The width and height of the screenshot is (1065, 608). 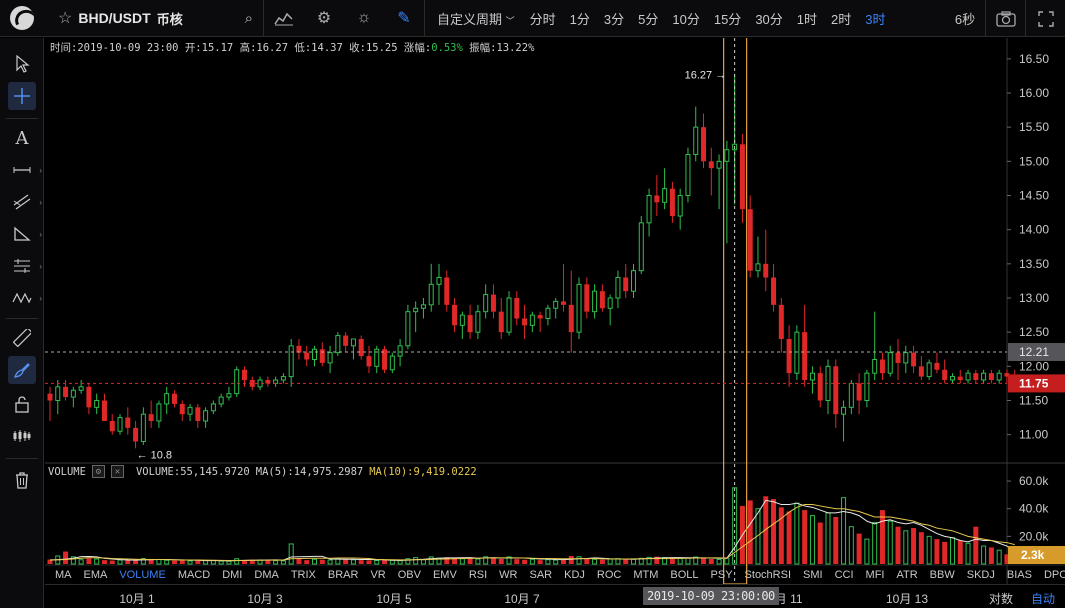 I want to click on indicator-tab: VOLUME, so click(x=142, y=575).